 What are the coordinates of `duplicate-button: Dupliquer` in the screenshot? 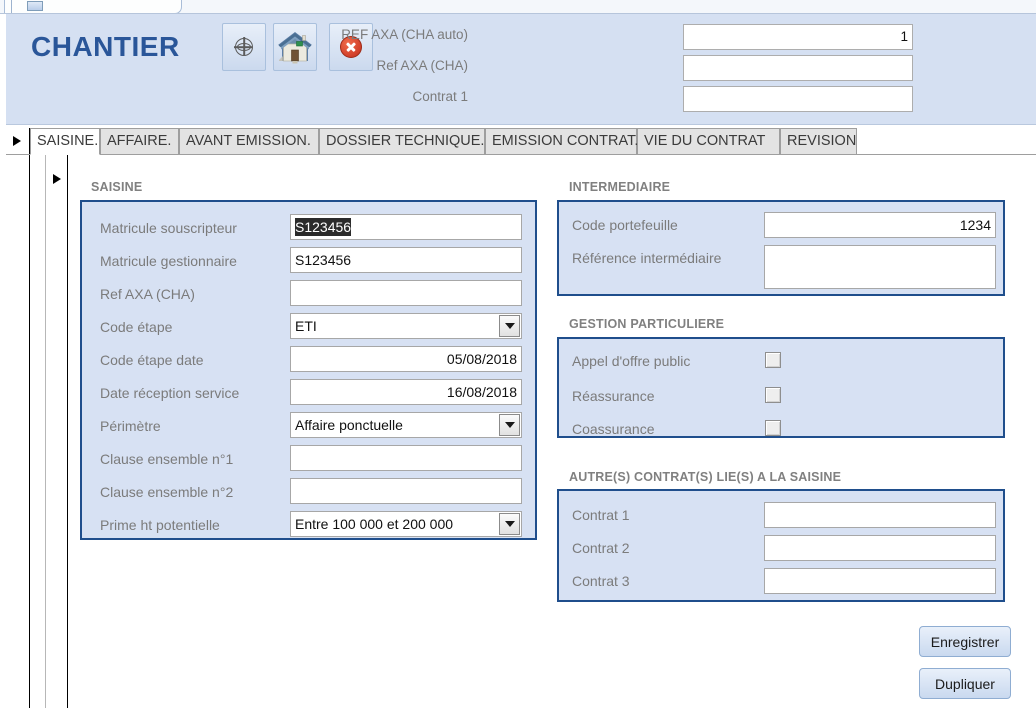 It's located at (965, 683).